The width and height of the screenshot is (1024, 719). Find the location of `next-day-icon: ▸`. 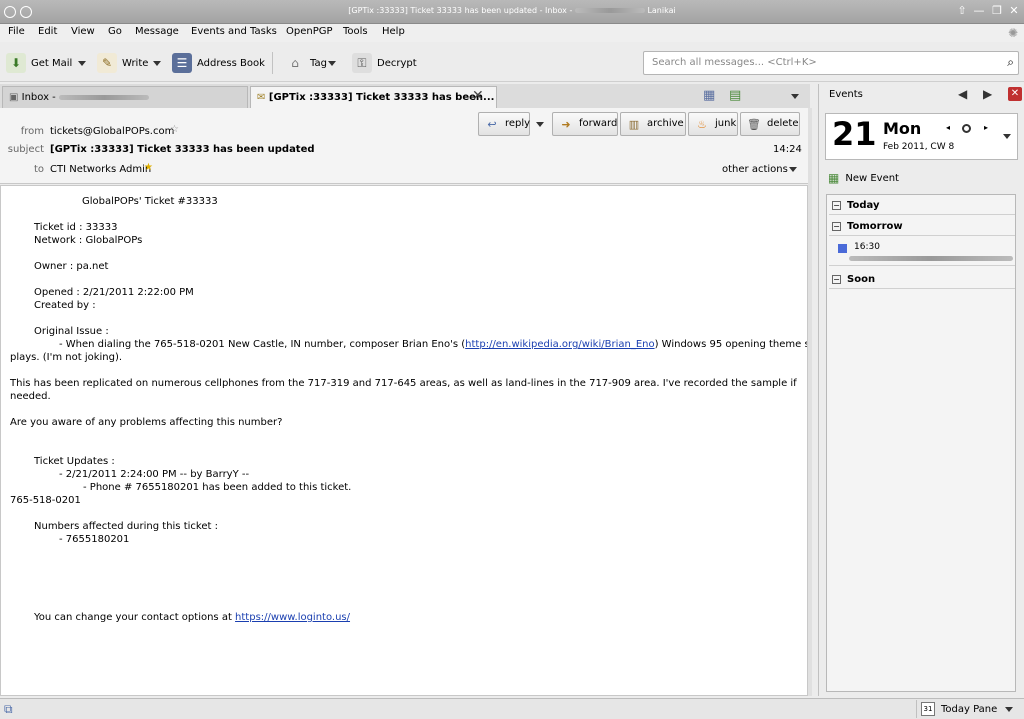

next-day-icon: ▸ is located at coordinates (986, 127).